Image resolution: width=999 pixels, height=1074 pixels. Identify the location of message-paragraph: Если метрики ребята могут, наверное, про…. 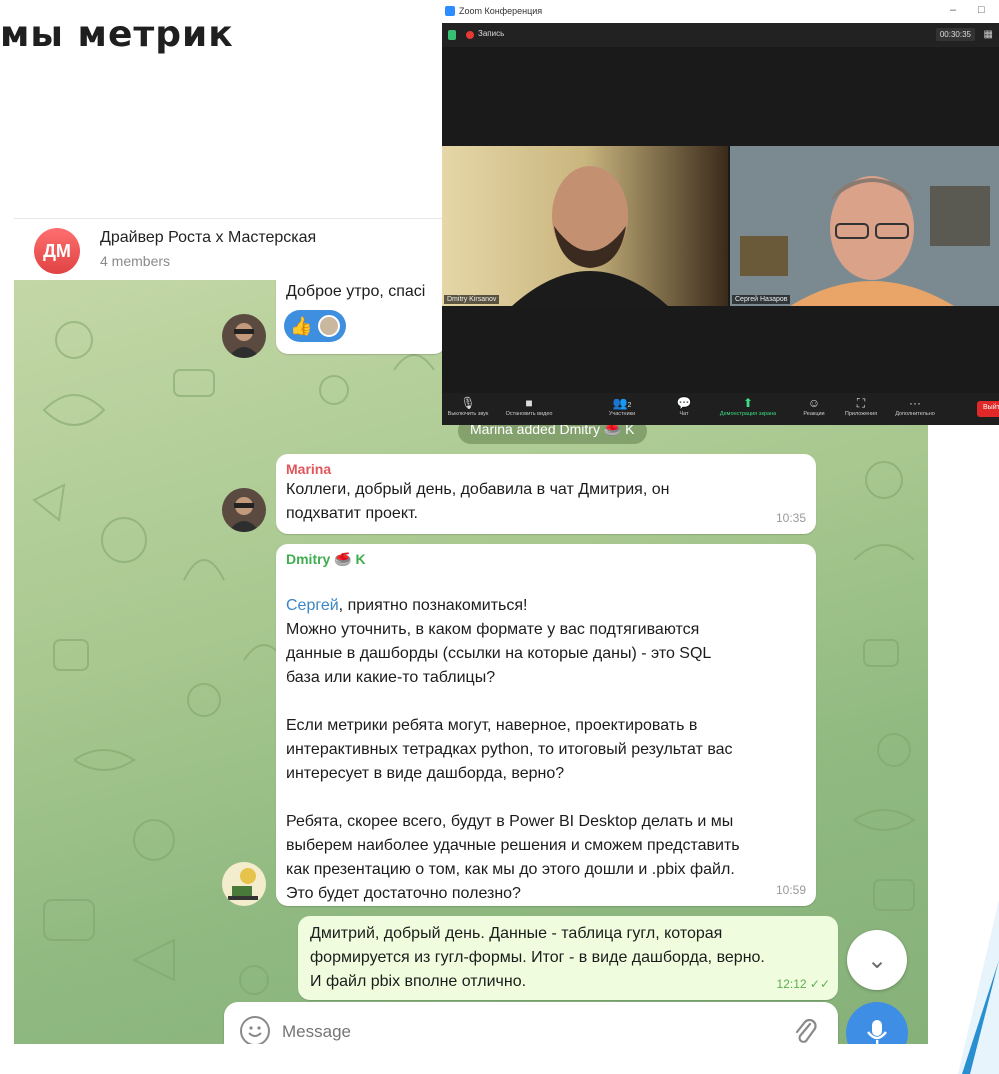
(509, 749).